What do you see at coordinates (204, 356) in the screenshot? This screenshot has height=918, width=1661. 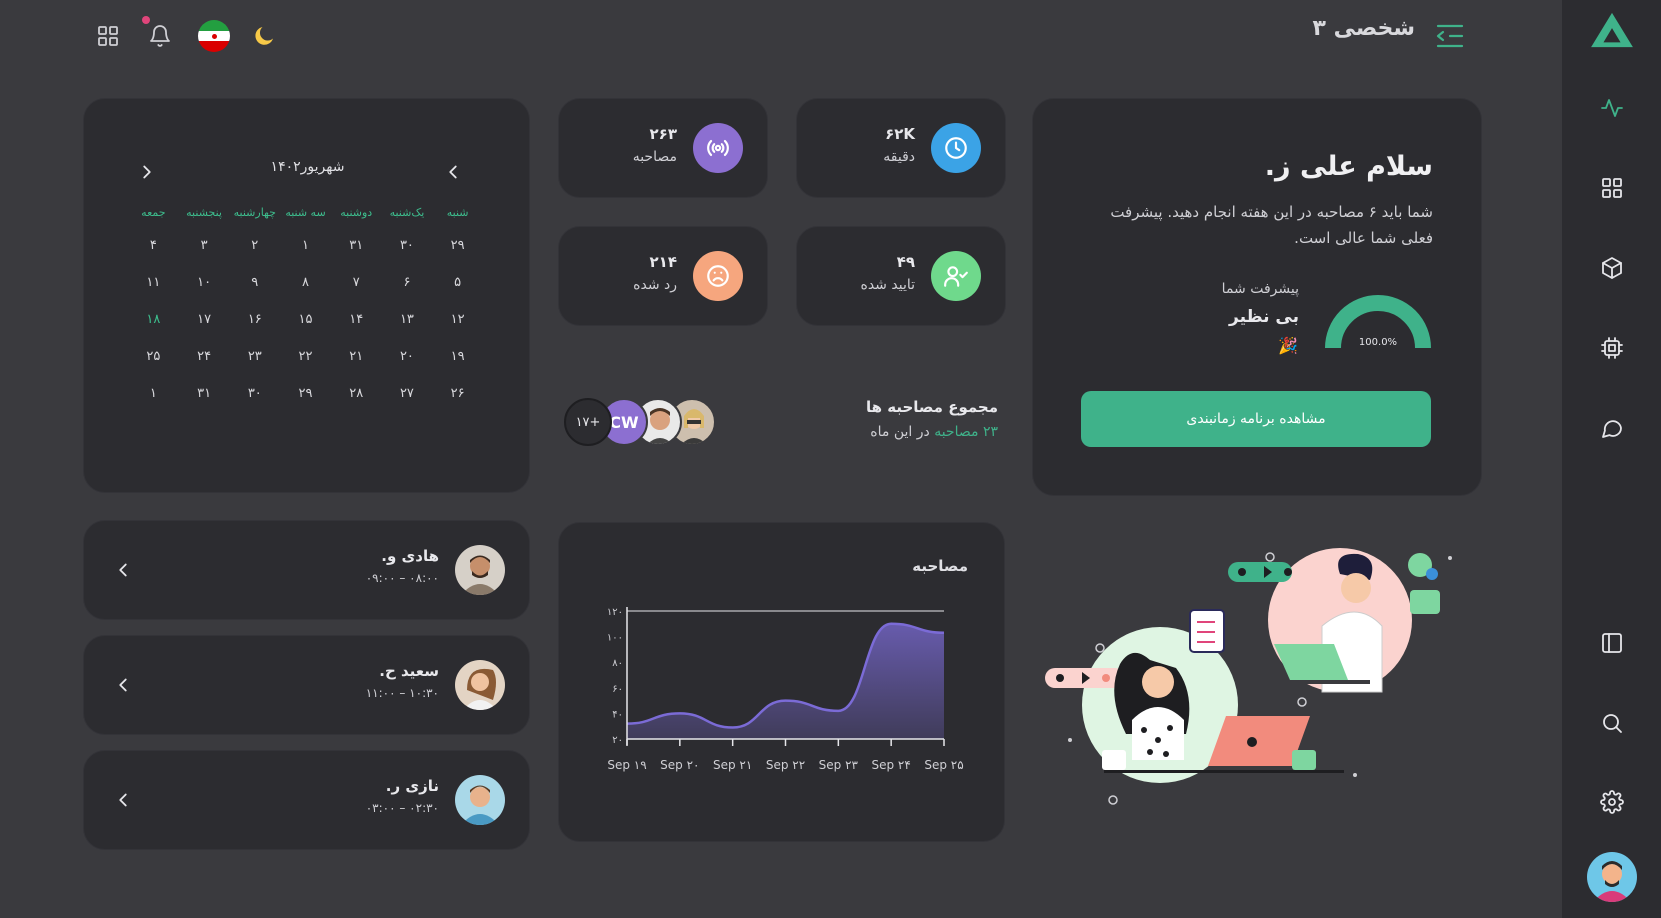 I see `calendar-day: ۲۴` at bounding box center [204, 356].